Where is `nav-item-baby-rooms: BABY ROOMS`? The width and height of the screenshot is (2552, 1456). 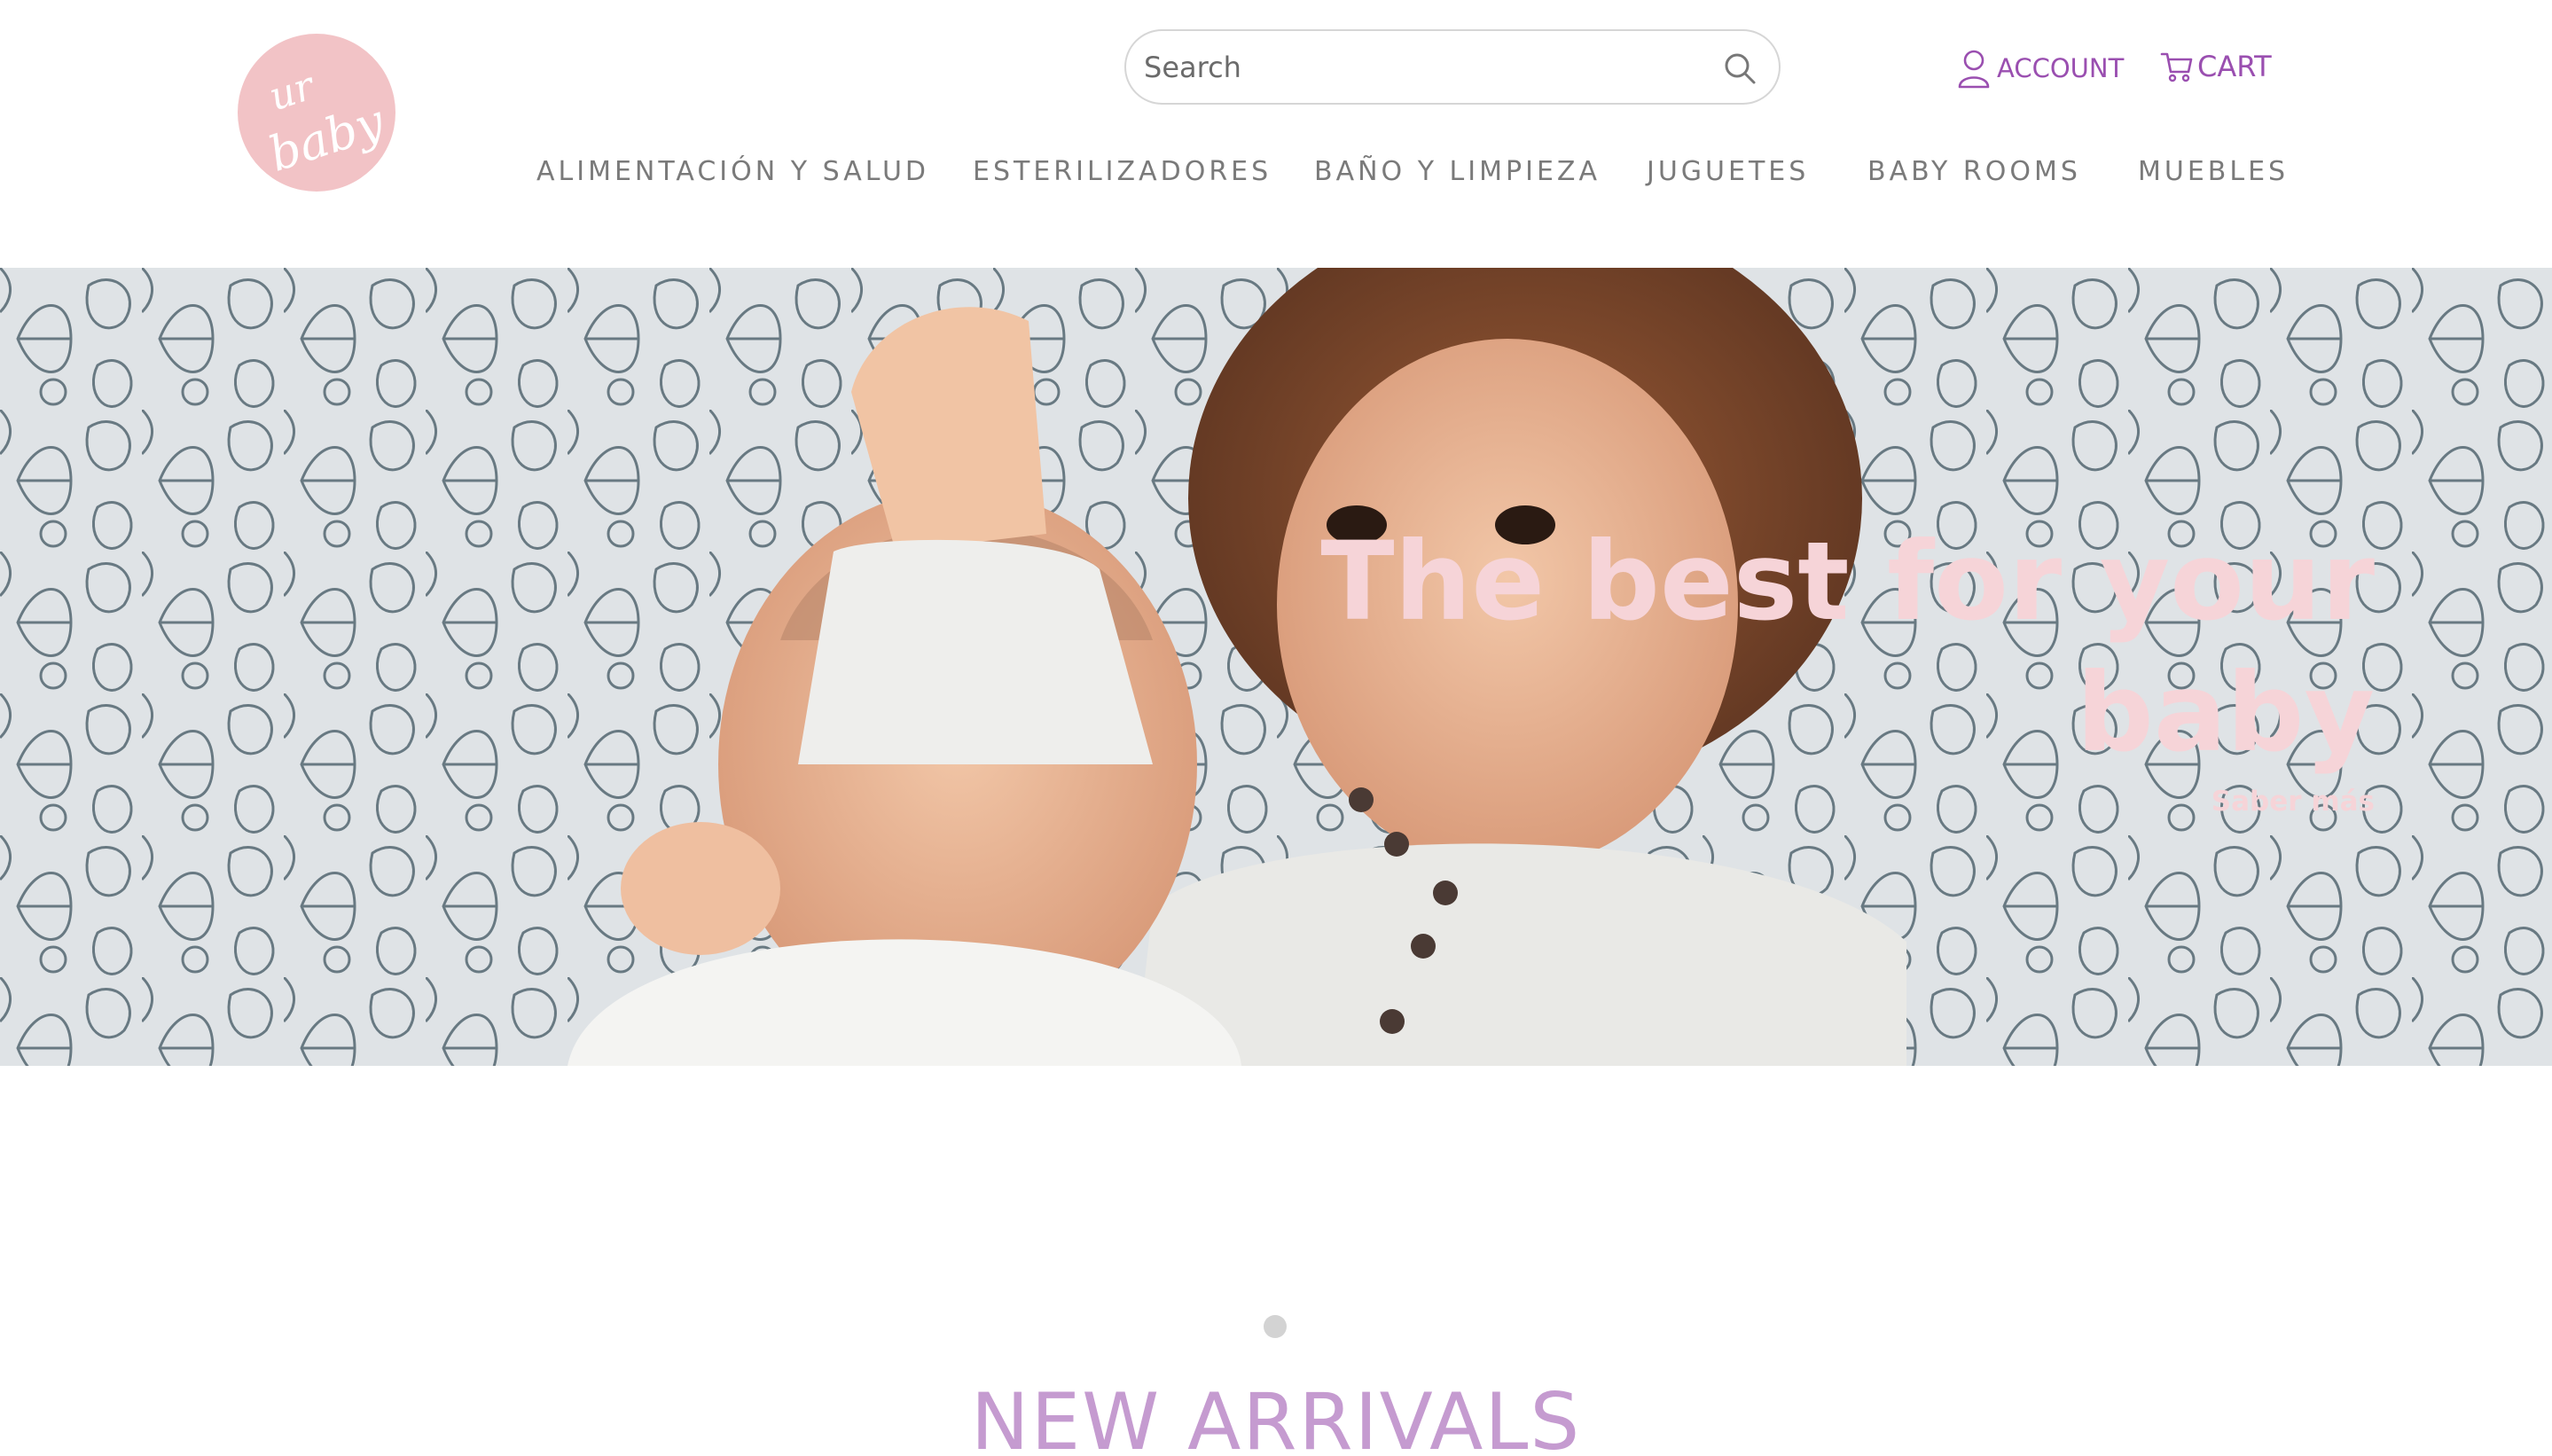
nav-item-baby-rooms: BABY ROOMS is located at coordinates (1974, 171).